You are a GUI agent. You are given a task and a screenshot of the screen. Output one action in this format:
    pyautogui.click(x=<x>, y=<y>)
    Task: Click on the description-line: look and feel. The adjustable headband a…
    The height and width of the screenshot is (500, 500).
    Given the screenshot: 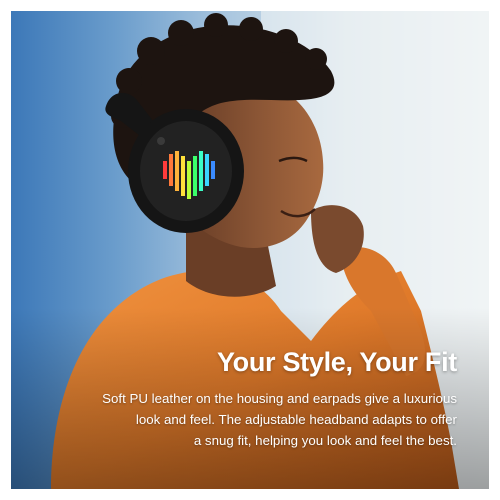 What is the action you would take?
    pyautogui.click(x=296, y=419)
    